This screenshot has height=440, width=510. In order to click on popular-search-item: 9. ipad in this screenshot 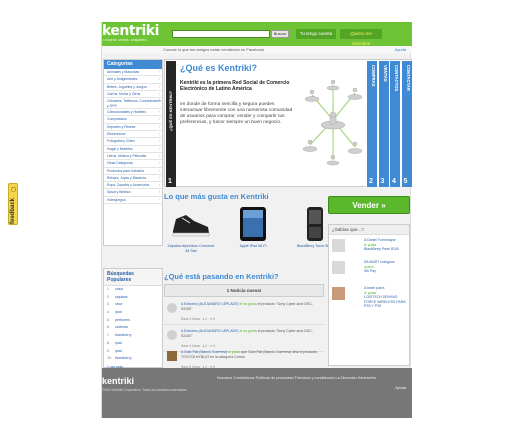, I will do `click(133, 352)`.